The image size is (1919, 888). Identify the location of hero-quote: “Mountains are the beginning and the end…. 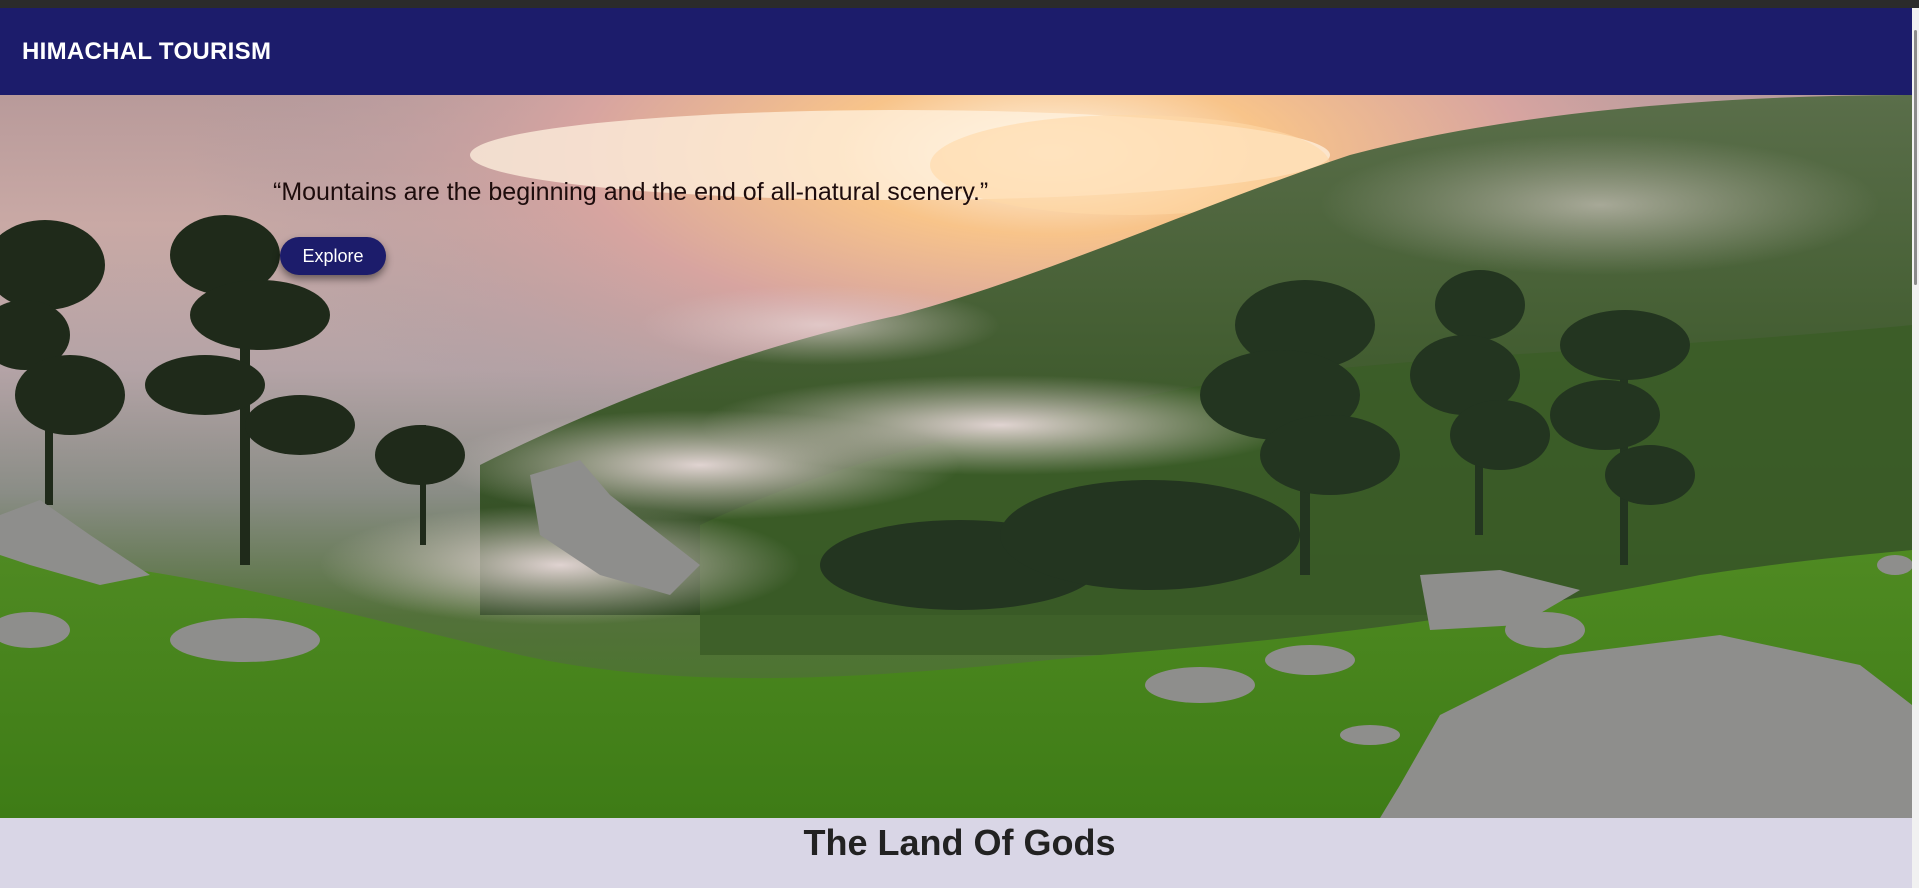
(631, 192).